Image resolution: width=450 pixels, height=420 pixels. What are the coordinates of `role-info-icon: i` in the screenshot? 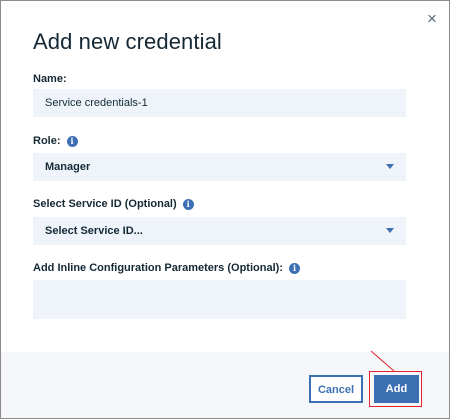 It's located at (72, 141).